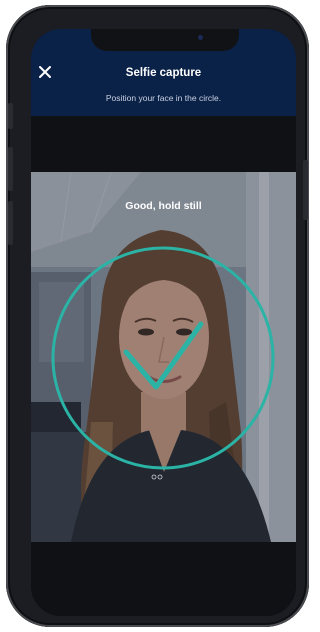 This screenshot has height=632, width=320. What do you see at coordinates (200, 37) in the screenshot?
I see `front-camera` at bounding box center [200, 37].